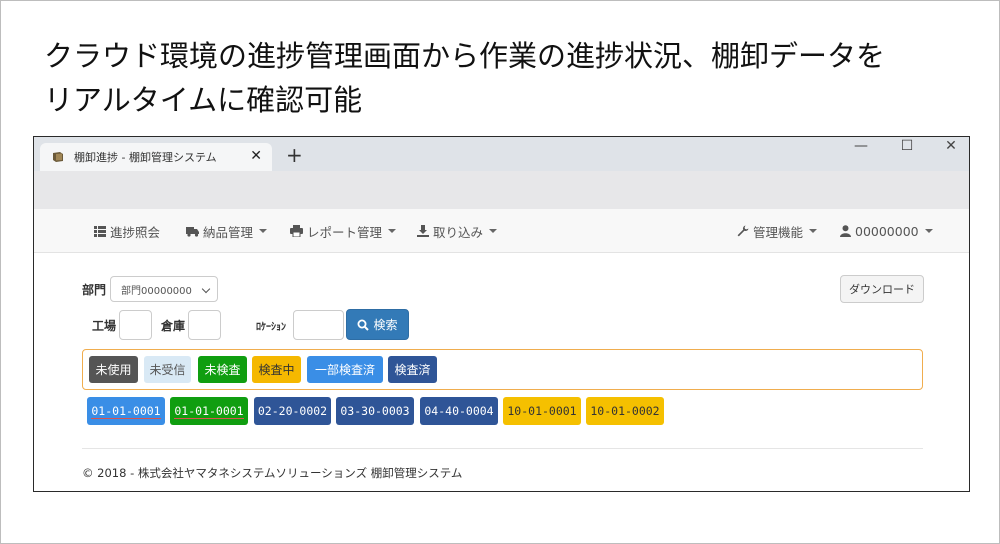 This screenshot has width=1000, height=544. I want to click on nav-user: 00000000, so click(886, 231).